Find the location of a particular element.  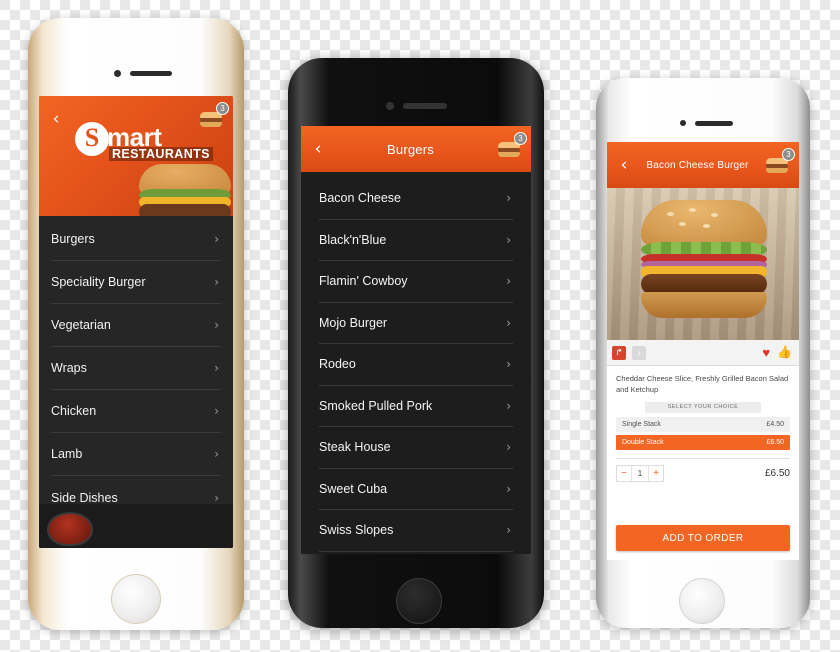

option-price: £6.50 is located at coordinates (775, 442).